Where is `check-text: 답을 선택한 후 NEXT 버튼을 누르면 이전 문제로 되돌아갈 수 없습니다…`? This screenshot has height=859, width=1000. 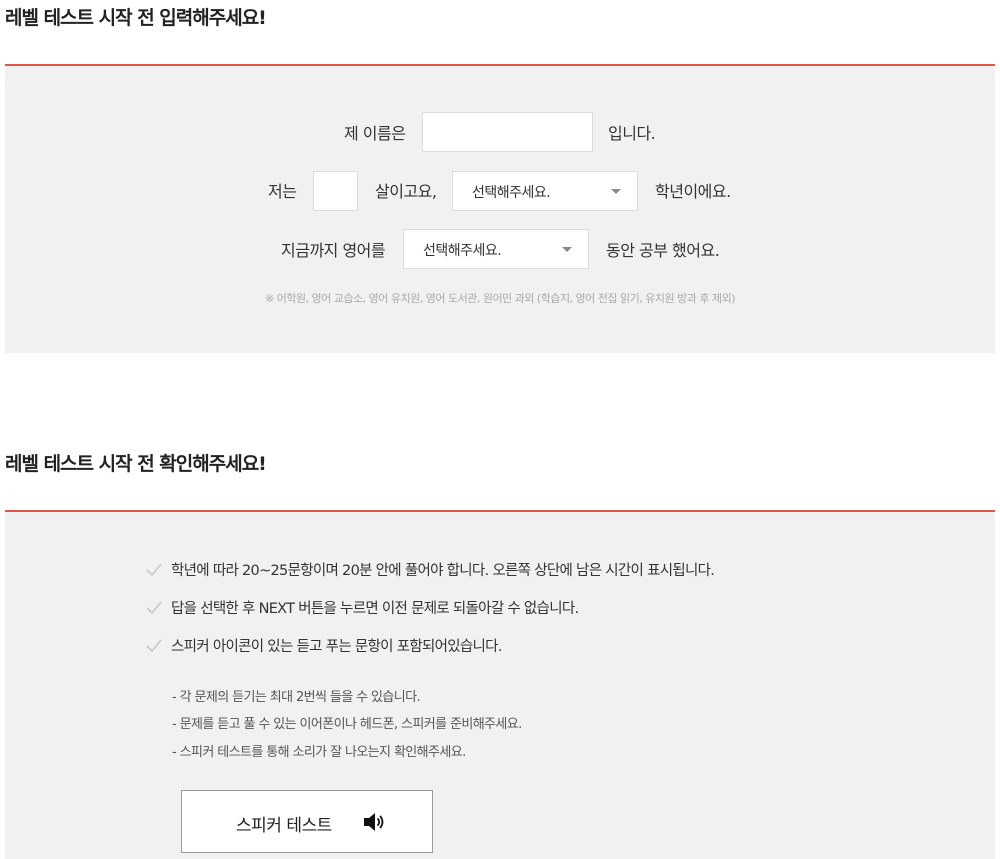
check-text: 답을 선택한 후 NEXT 버튼을 누르면 이전 문제로 되돌아갈 수 없습니다… is located at coordinates (375, 609).